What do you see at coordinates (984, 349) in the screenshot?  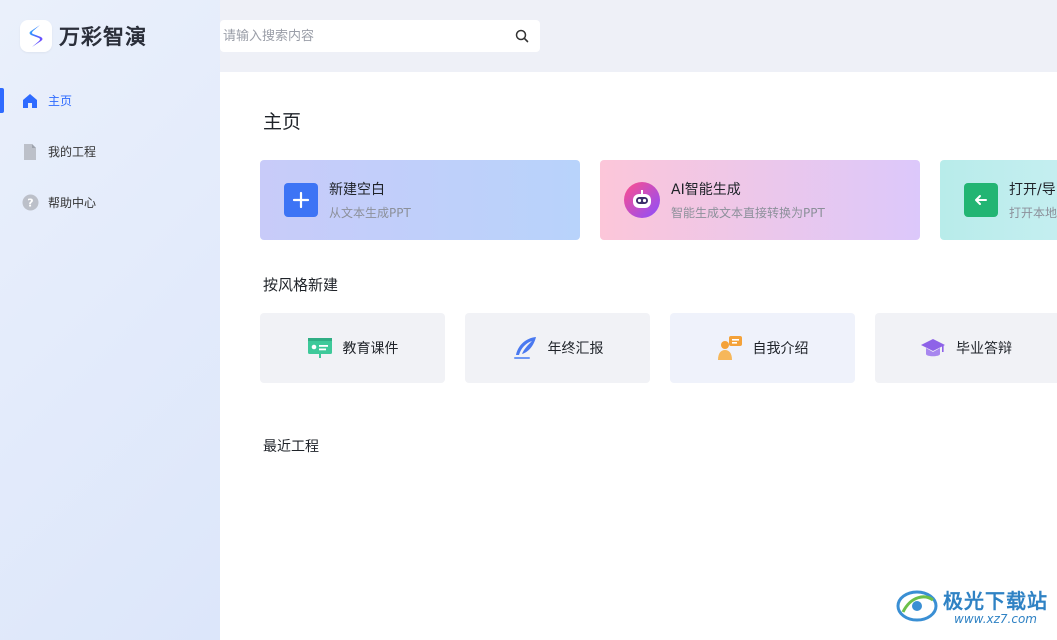 I see `style-card-label: 毕业答辩` at bounding box center [984, 349].